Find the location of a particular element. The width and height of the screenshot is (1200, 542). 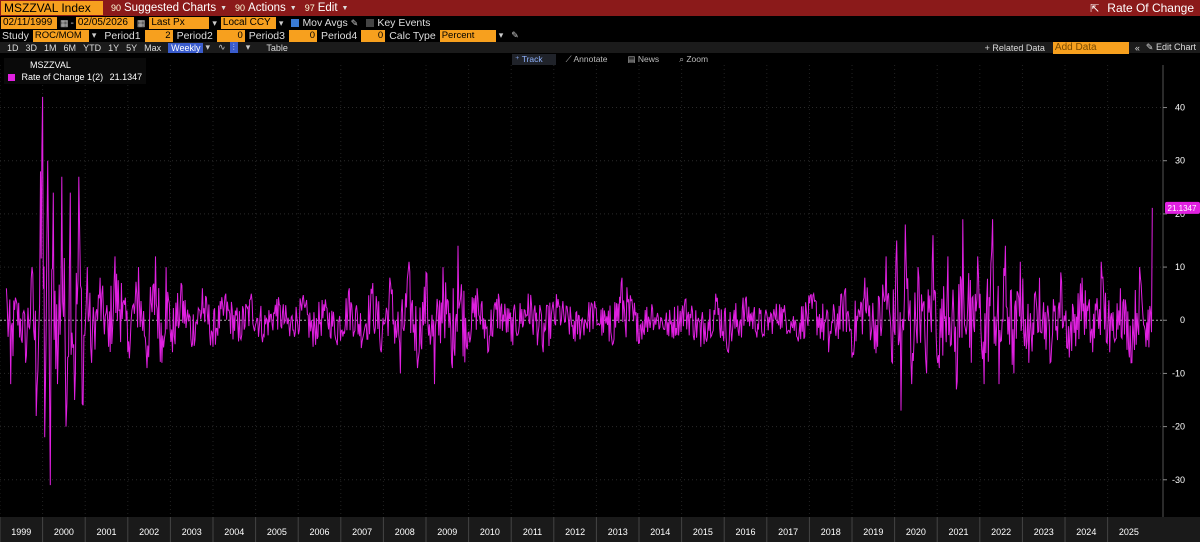

x-tick-label: 2014 is located at coordinates (660, 532).